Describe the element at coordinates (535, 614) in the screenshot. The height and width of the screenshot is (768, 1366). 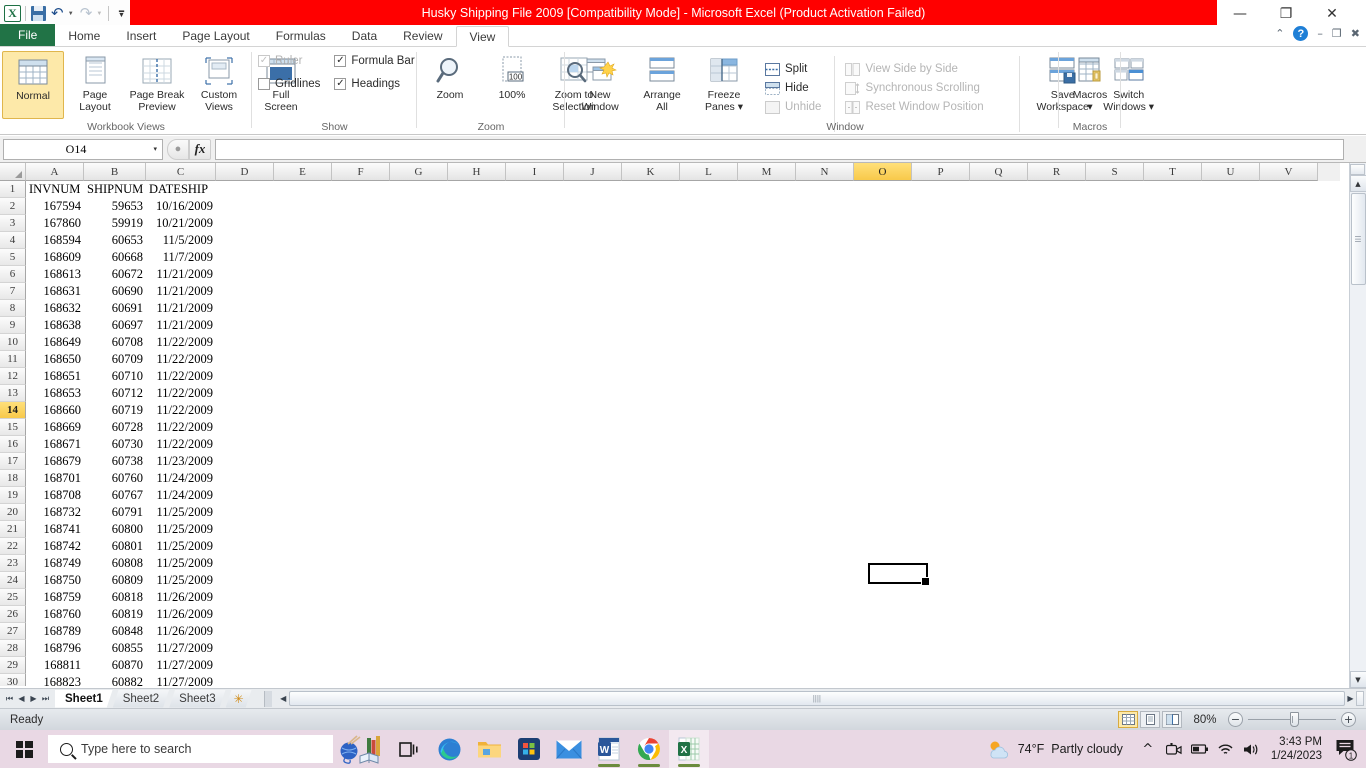
I see `cell-I26` at that location.